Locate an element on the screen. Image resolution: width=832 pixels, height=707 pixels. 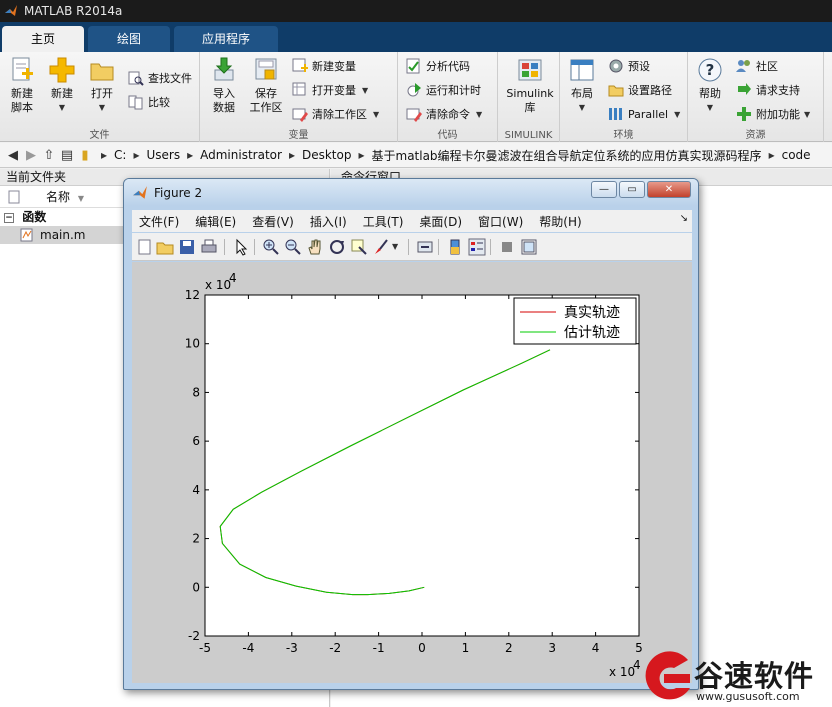
new-variable-button: 新建变量 is located at coordinates (324, 66).